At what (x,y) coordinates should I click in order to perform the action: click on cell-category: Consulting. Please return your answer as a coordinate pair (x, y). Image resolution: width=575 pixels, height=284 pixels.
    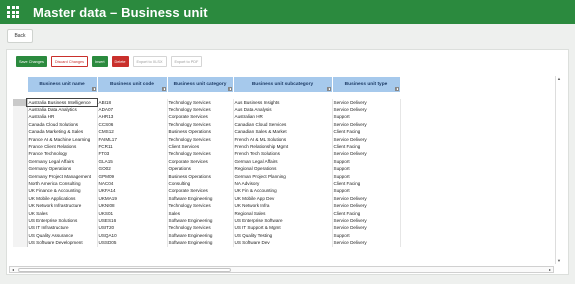
    Looking at the image, I should click on (200, 183).